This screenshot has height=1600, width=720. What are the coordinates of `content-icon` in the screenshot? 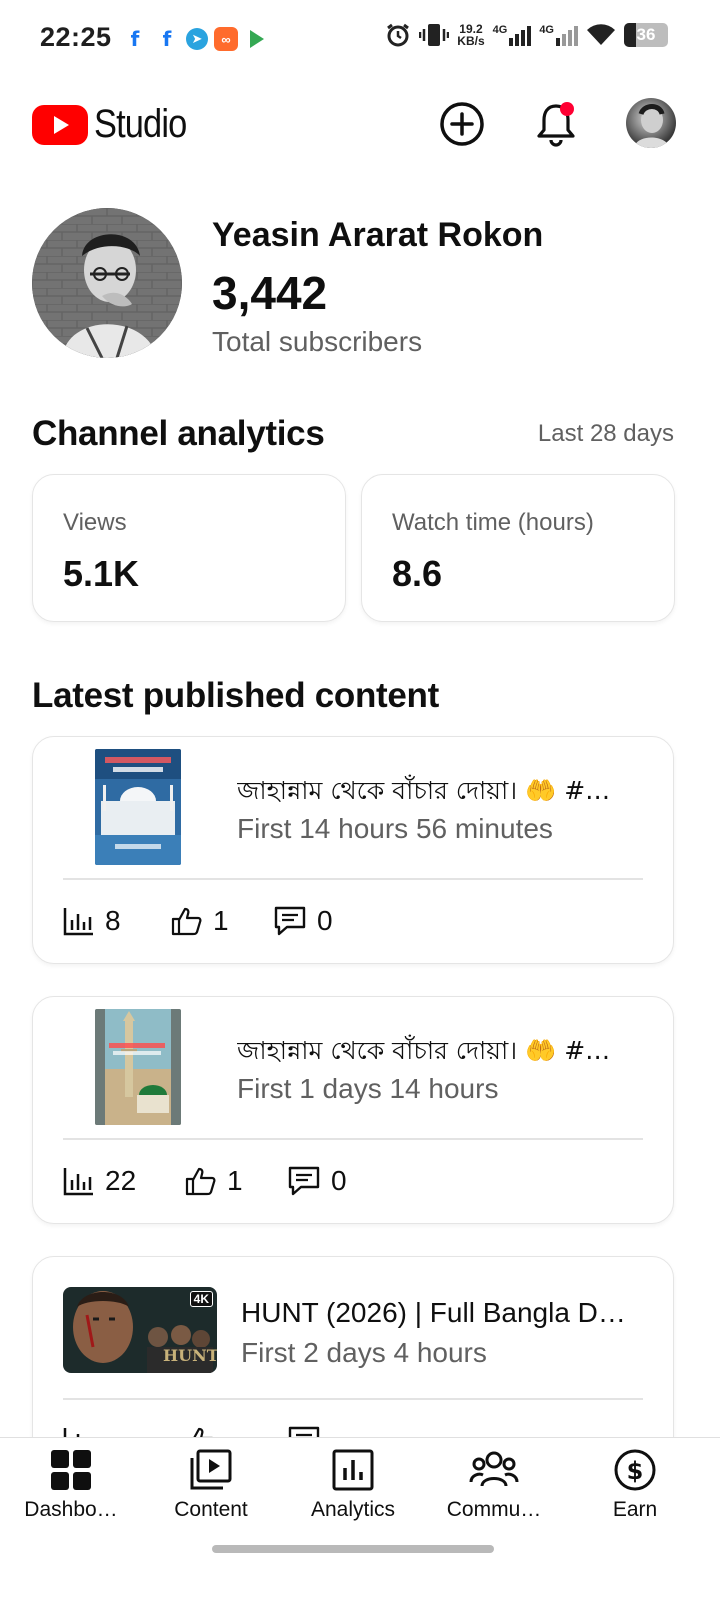 It's located at (211, 1469).